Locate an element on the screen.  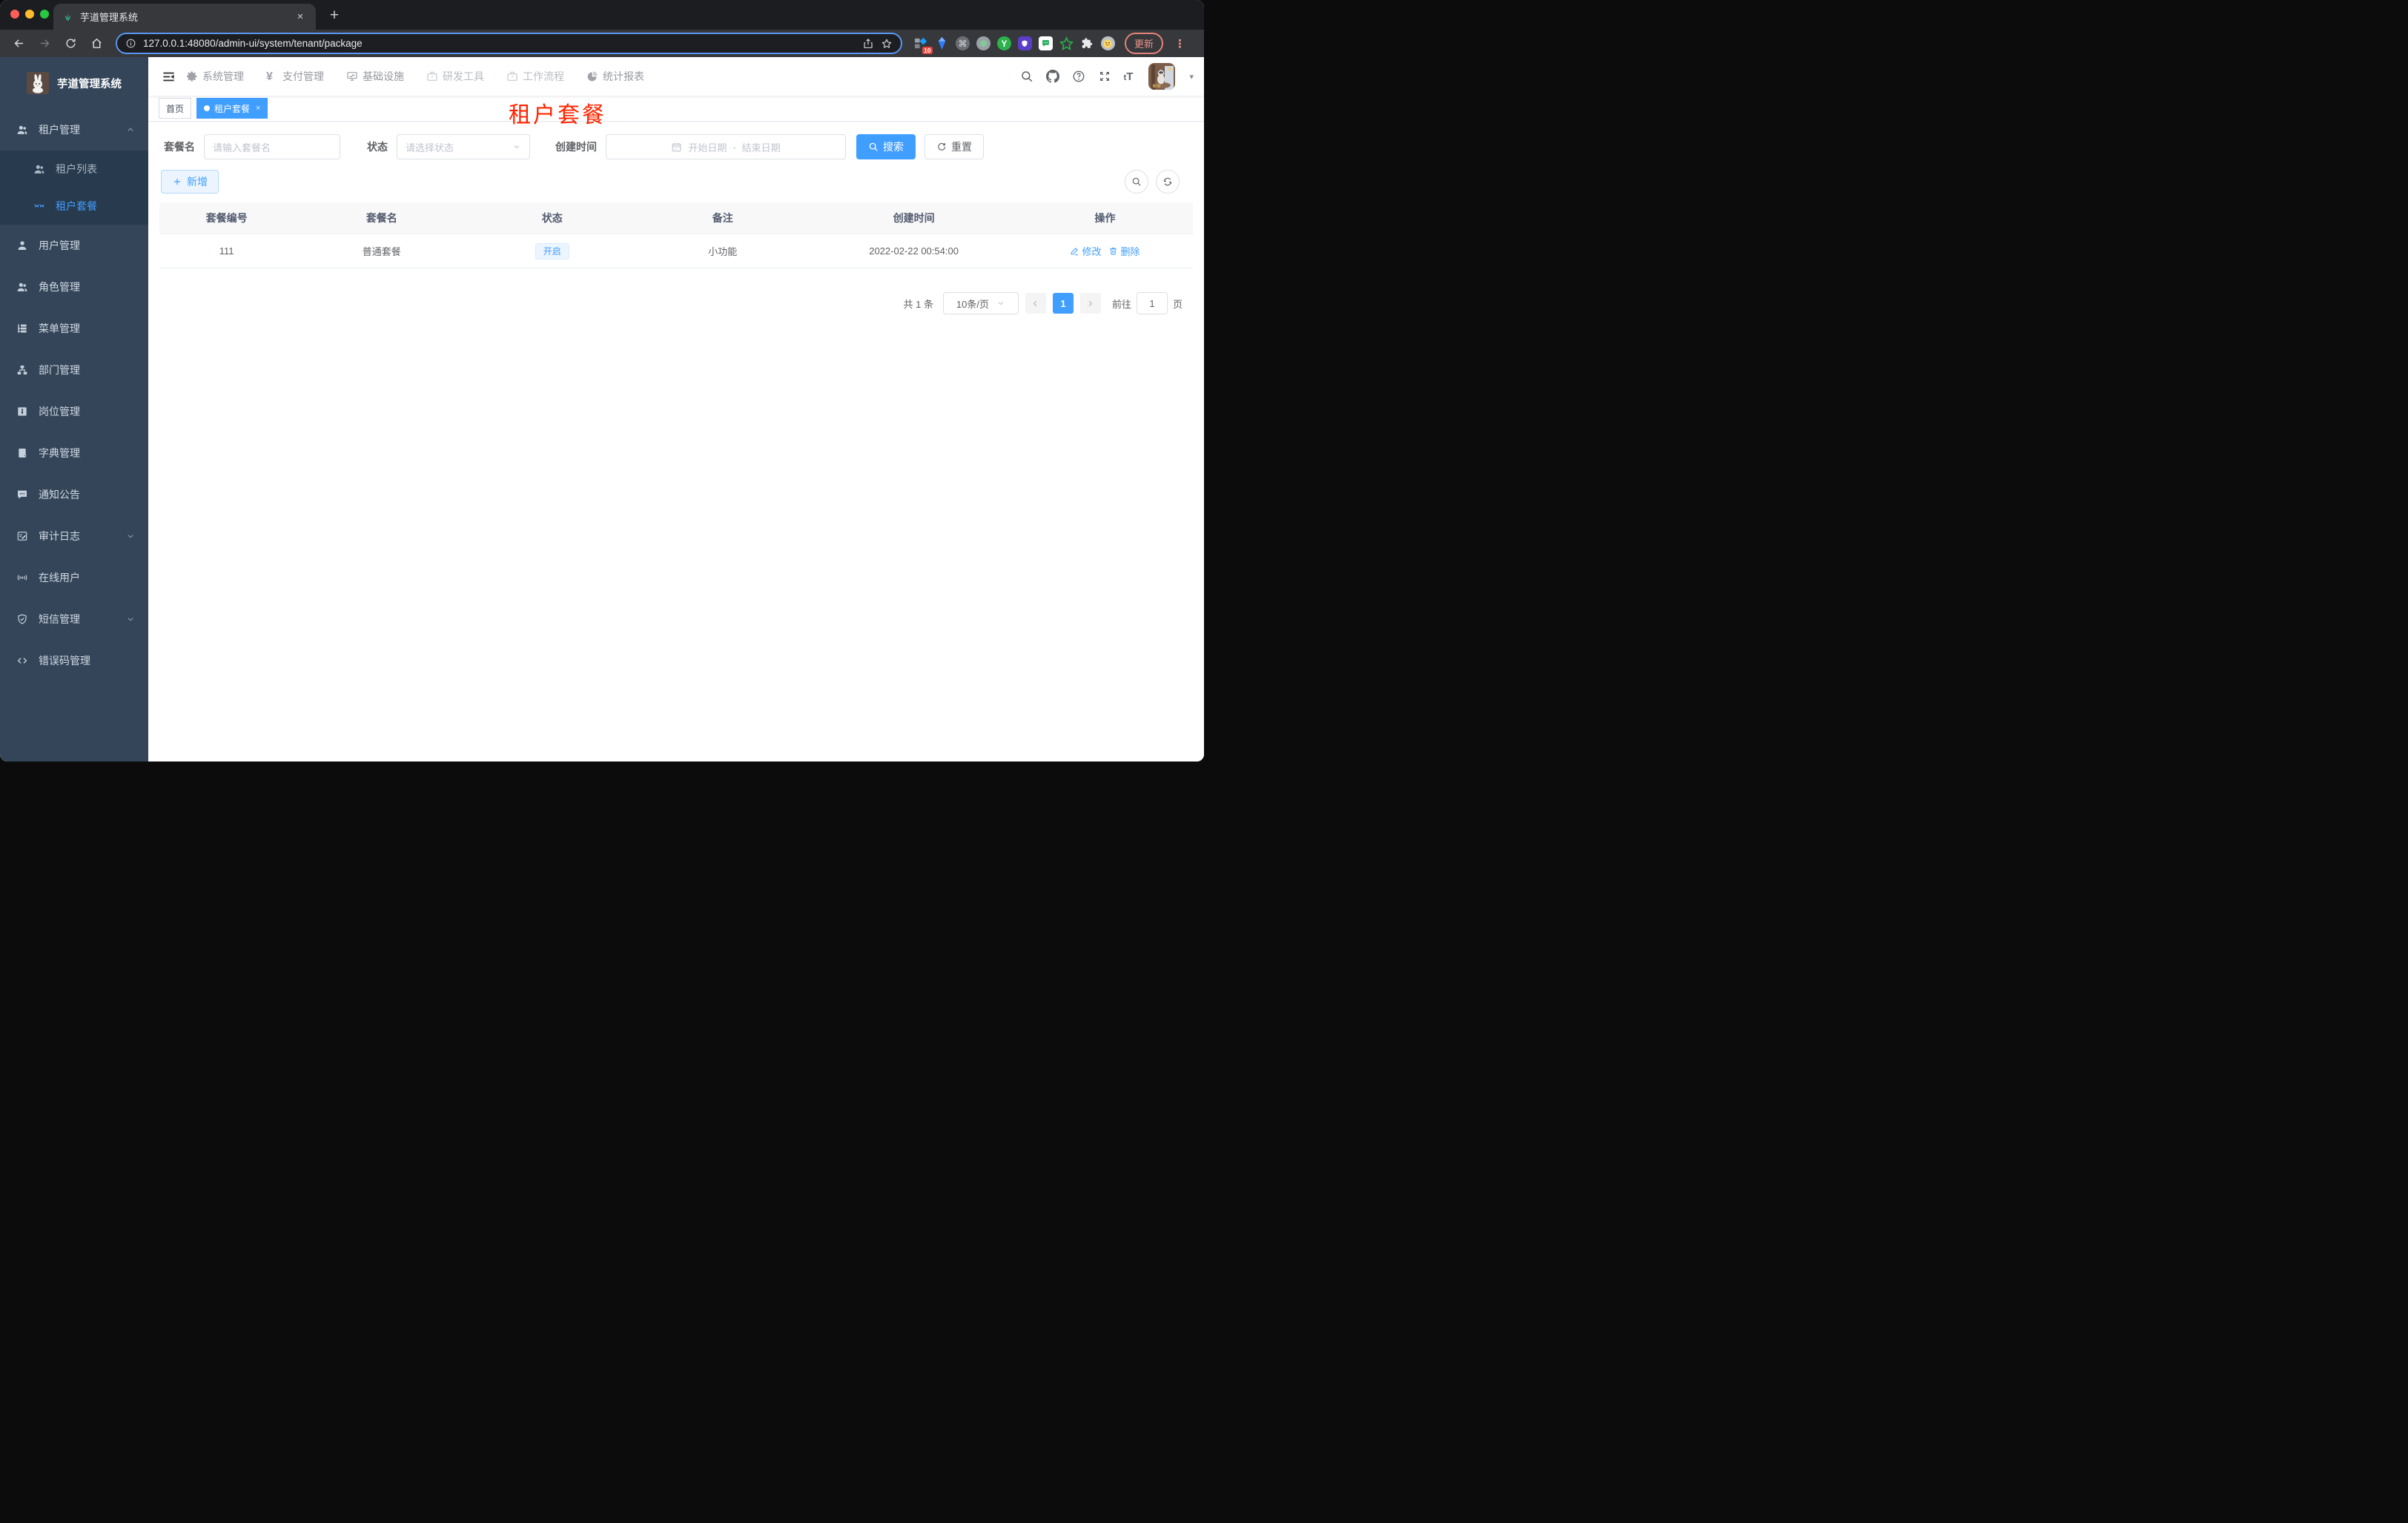
github-icon is located at coordinates (1052, 77).